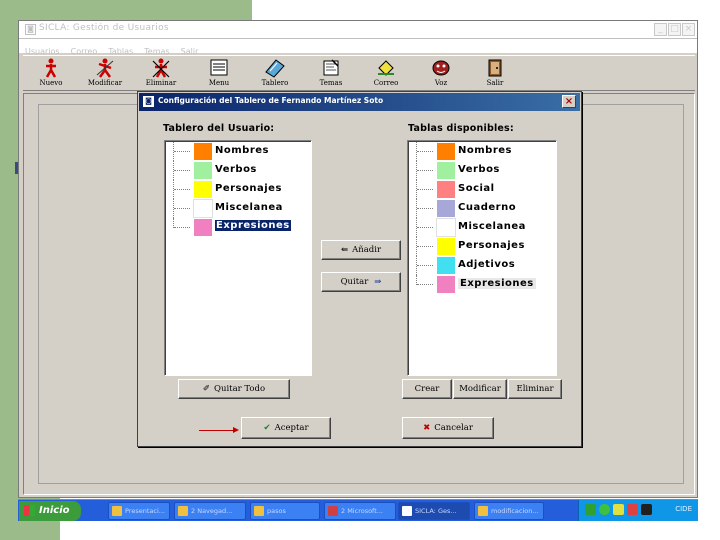  I want to click on board-icon, so click(275, 68).